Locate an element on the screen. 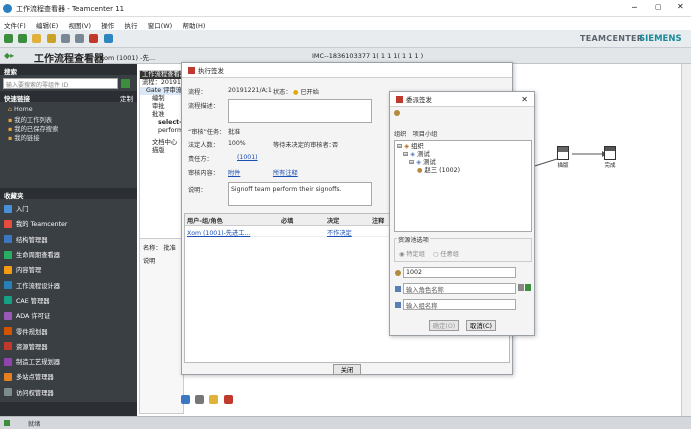 The image size is (691, 429). menu-window: 窗口(W) is located at coordinates (160, 26).